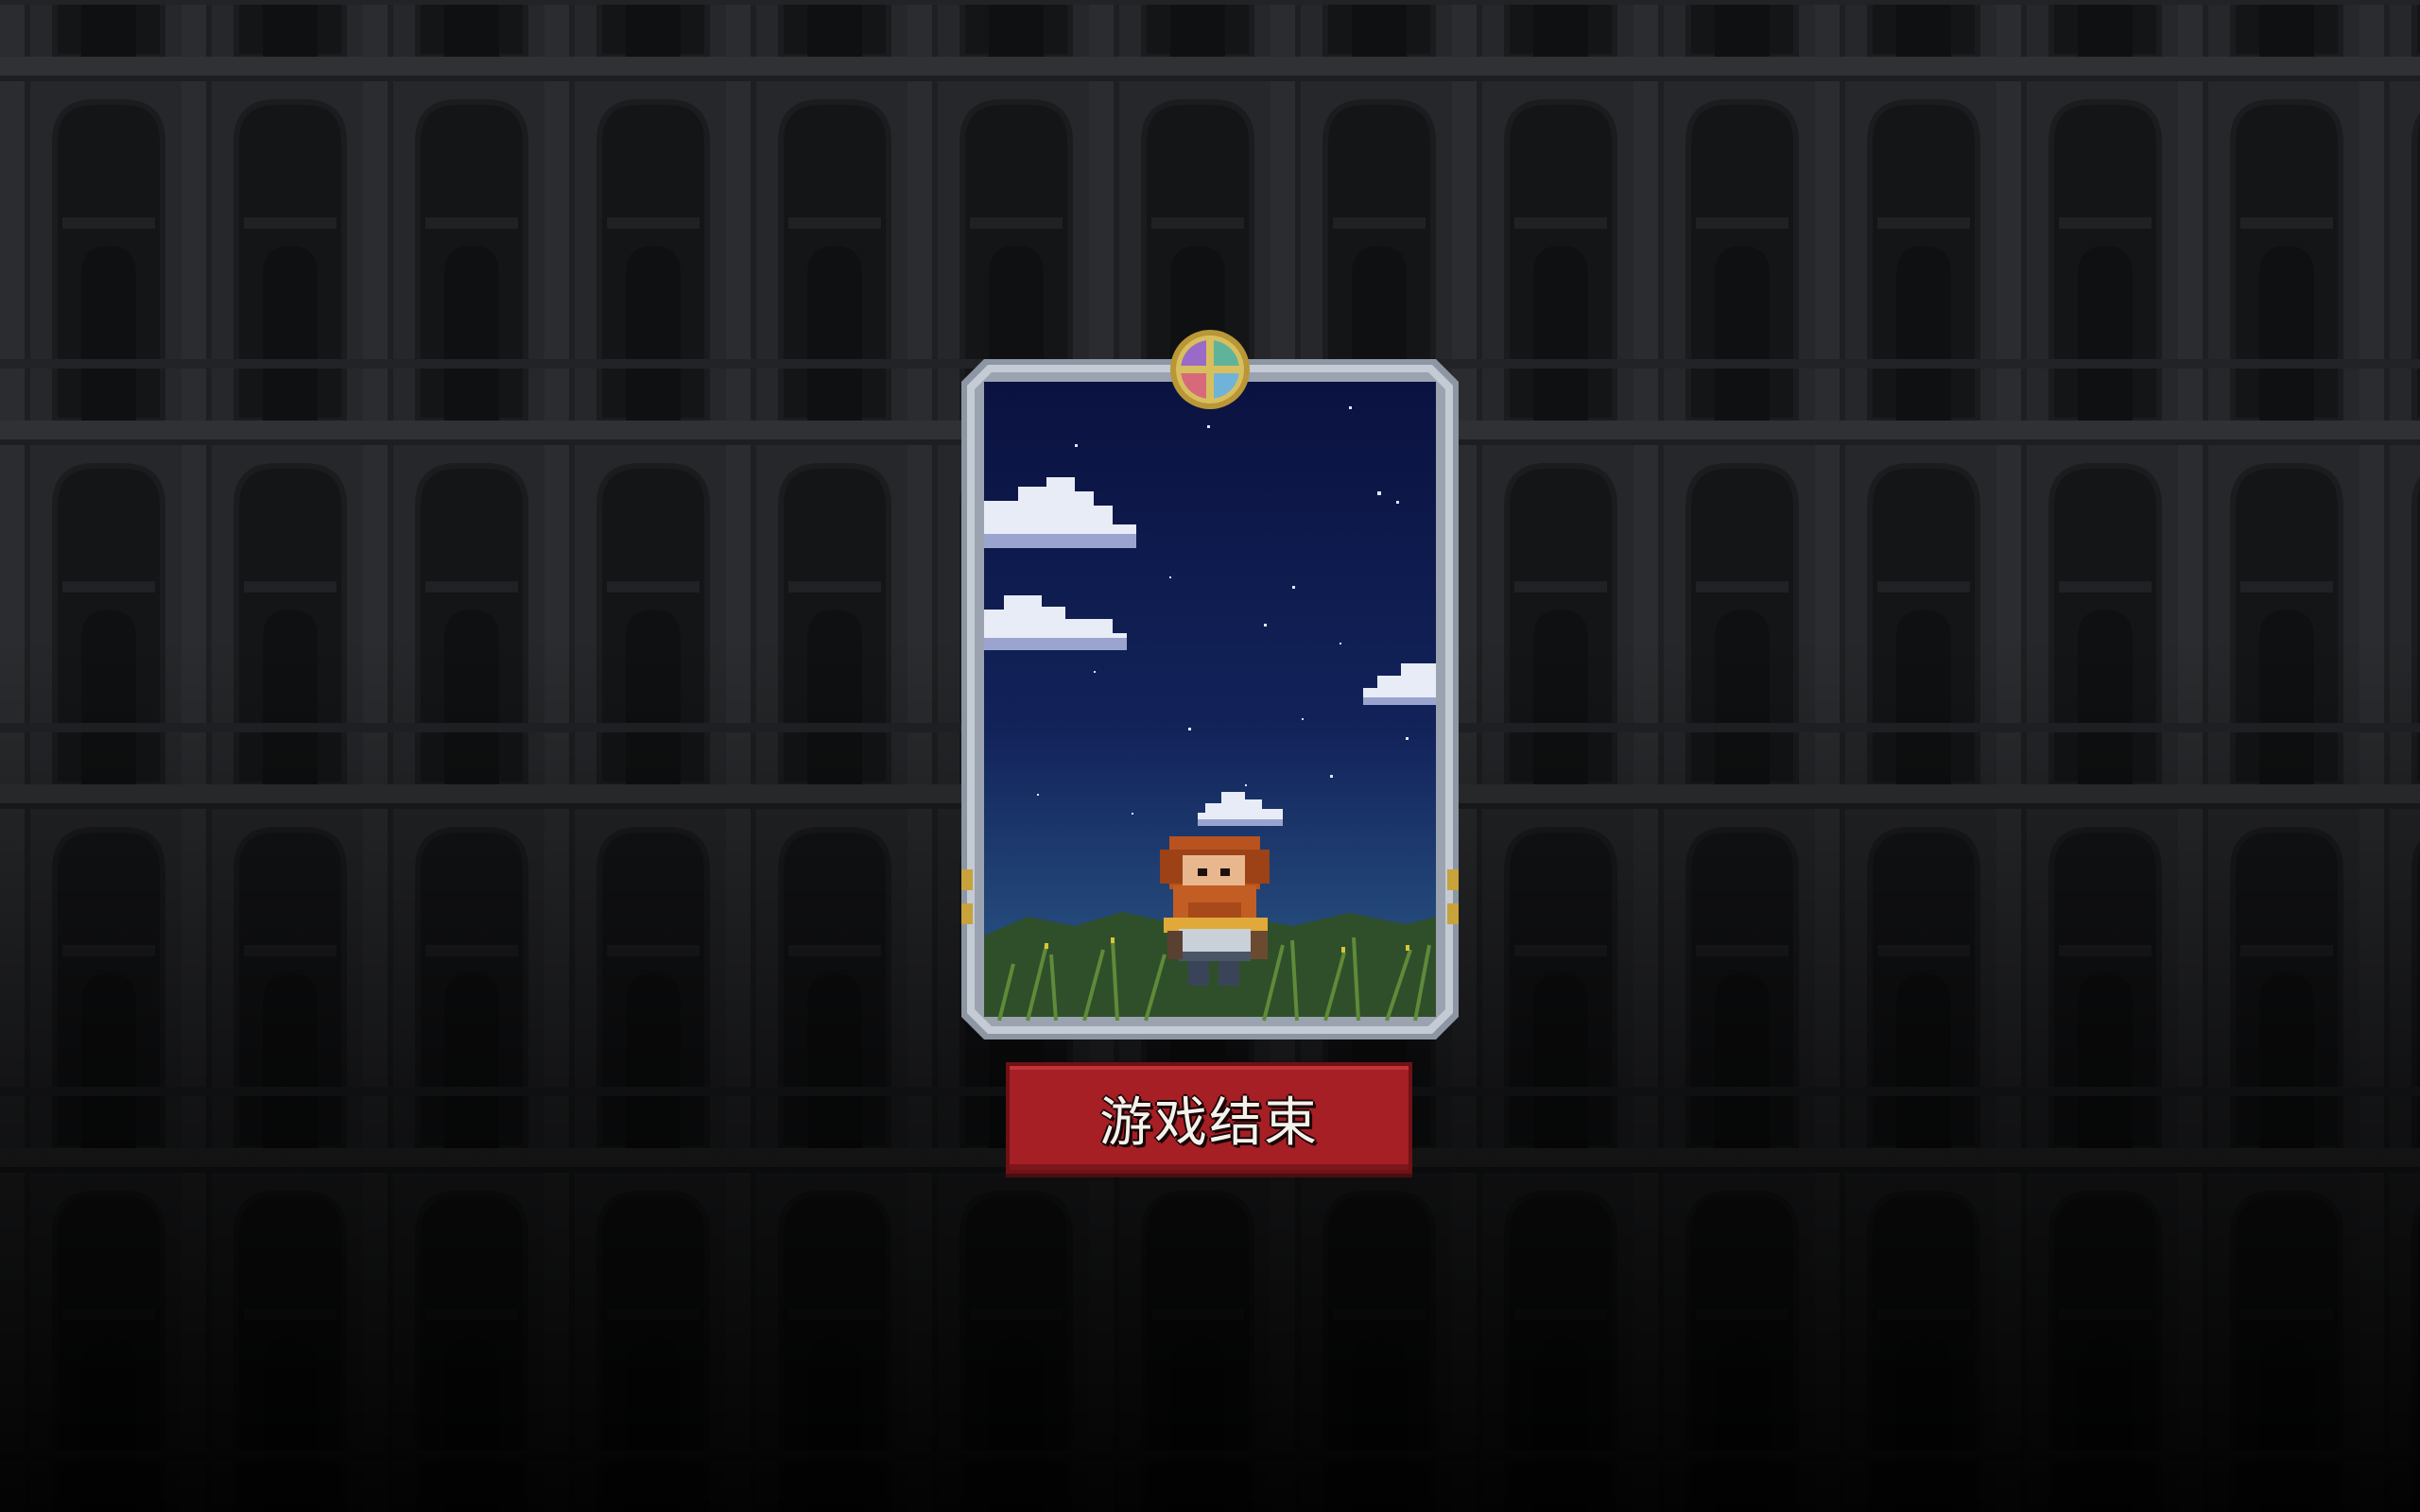 The height and width of the screenshot is (1512, 2420). What do you see at coordinates (1210, 369) in the screenshot?
I see `four-color-emblem-icon` at bounding box center [1210, 369].